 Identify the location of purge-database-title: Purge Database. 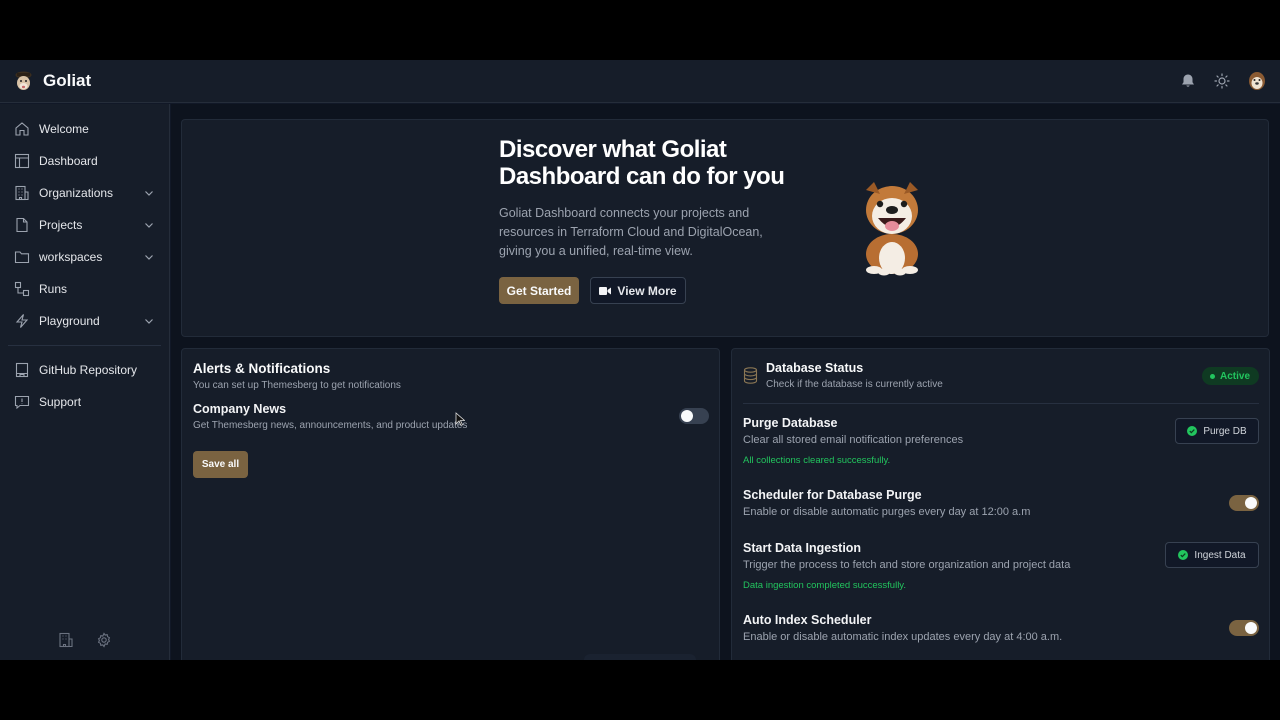
(790, 423).